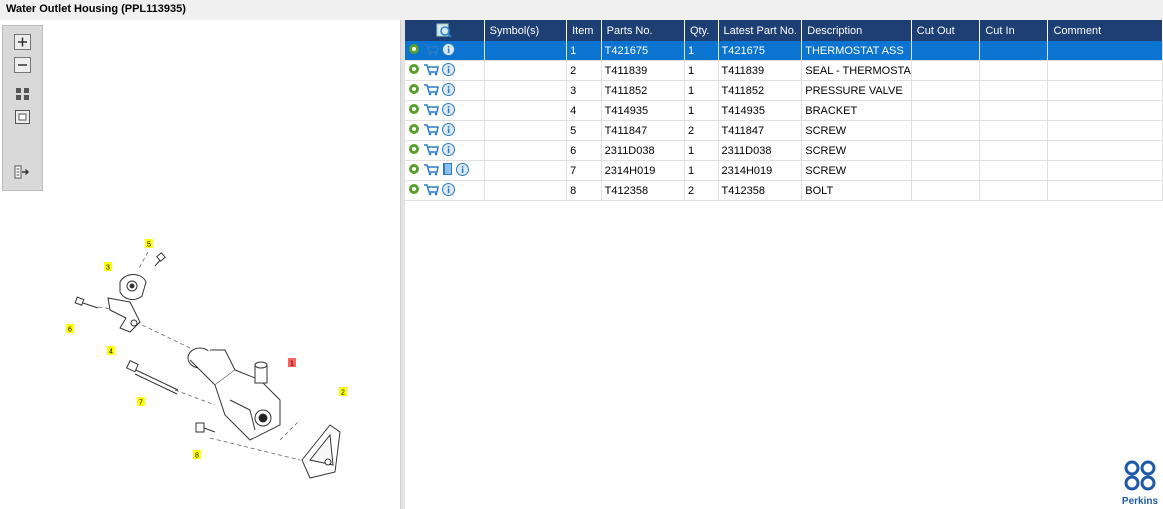  I want to click on callout-8: 8, so click(197, 455).